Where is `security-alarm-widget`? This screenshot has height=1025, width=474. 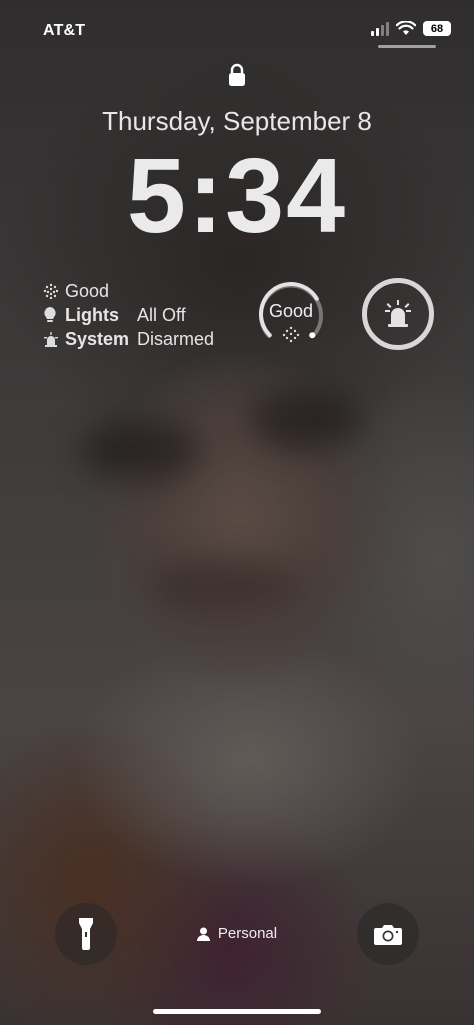
security-alarm-widget is located at coordinates (398, 314).